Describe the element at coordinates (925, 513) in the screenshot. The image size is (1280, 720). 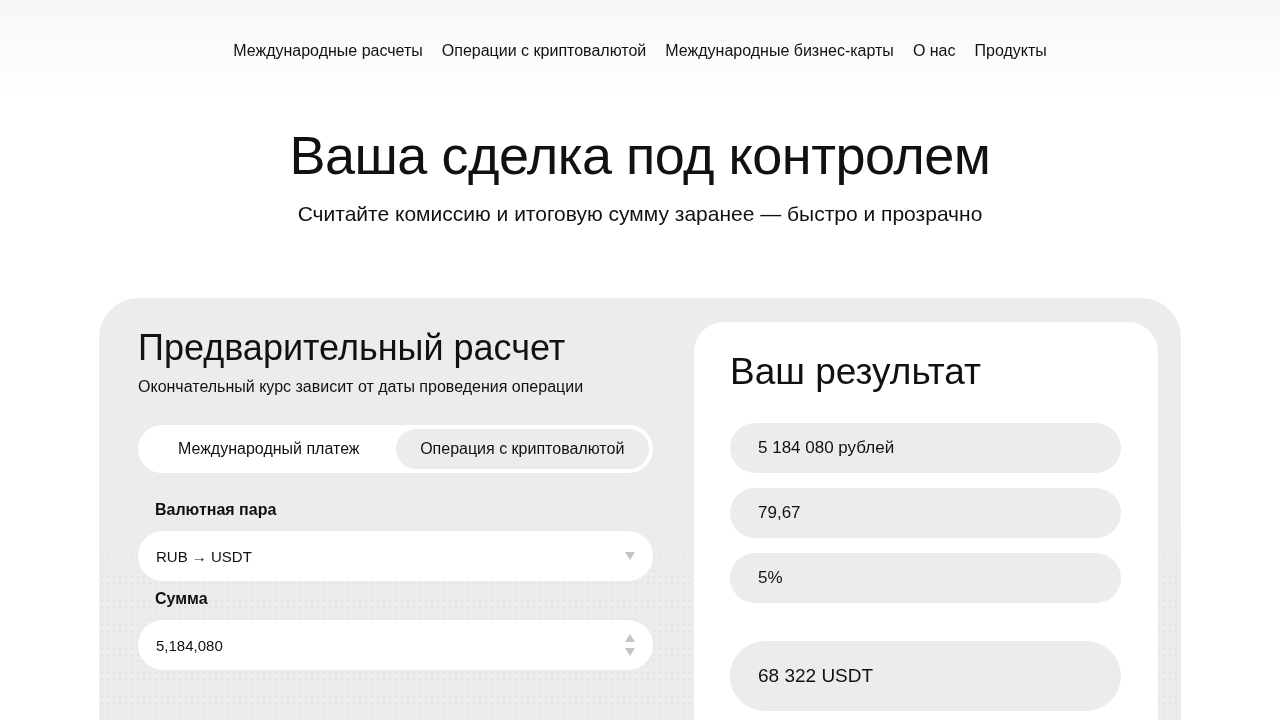
I see `result-field: 79,67` at that location.